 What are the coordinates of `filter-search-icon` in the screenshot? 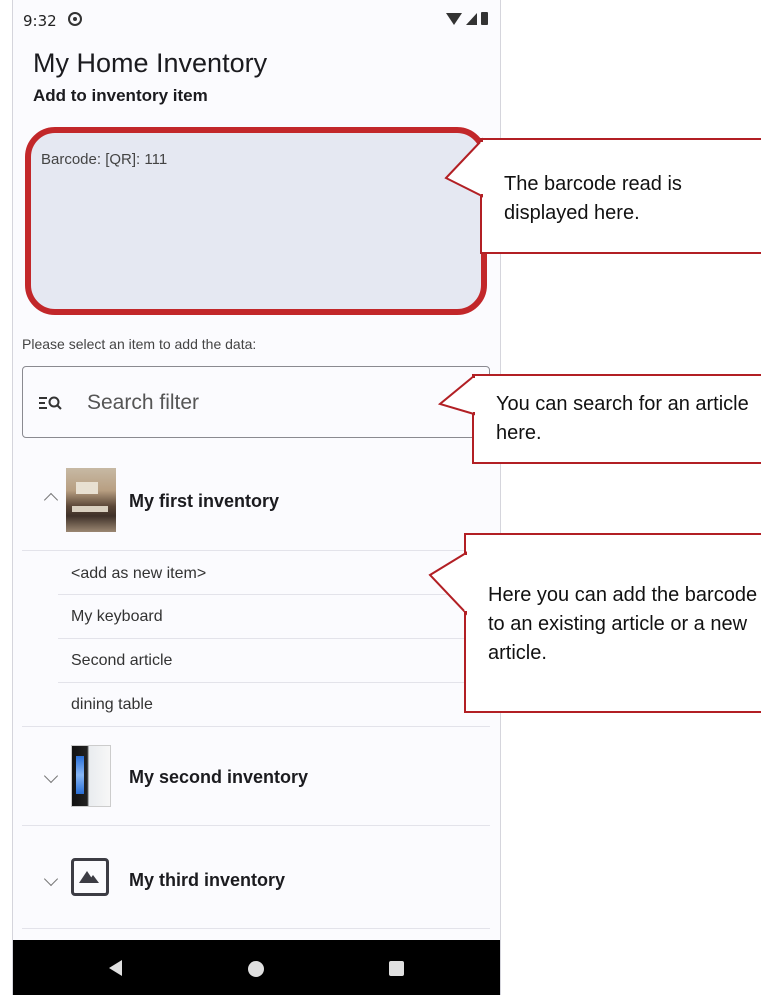 It's located at (50, 403).